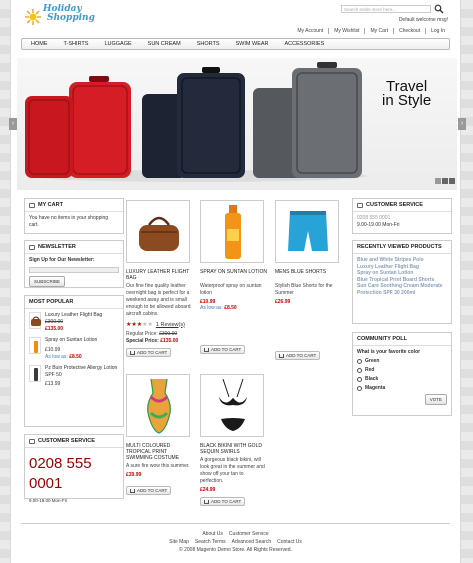 The width and height of the screenshot is (473, 563). I want to click on footer-advanced-search-link: Advanced Search, so click(251, 542).